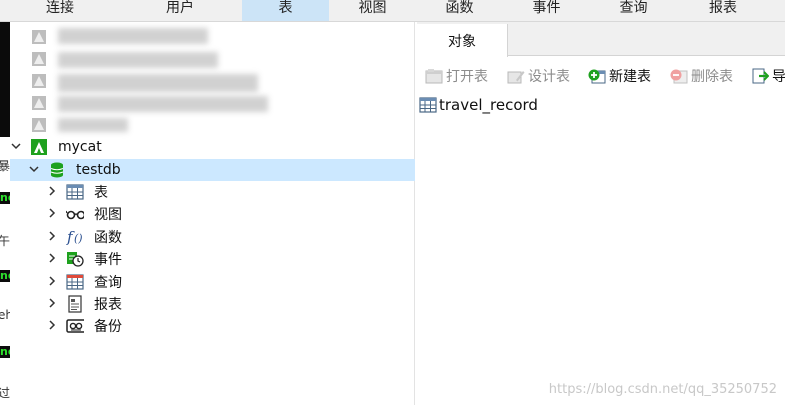 This screenshot has height=405, width=785. Describe the element at coordinates (108, 305) in the screenshot. I see `tree-node-label: 报表` at that location.